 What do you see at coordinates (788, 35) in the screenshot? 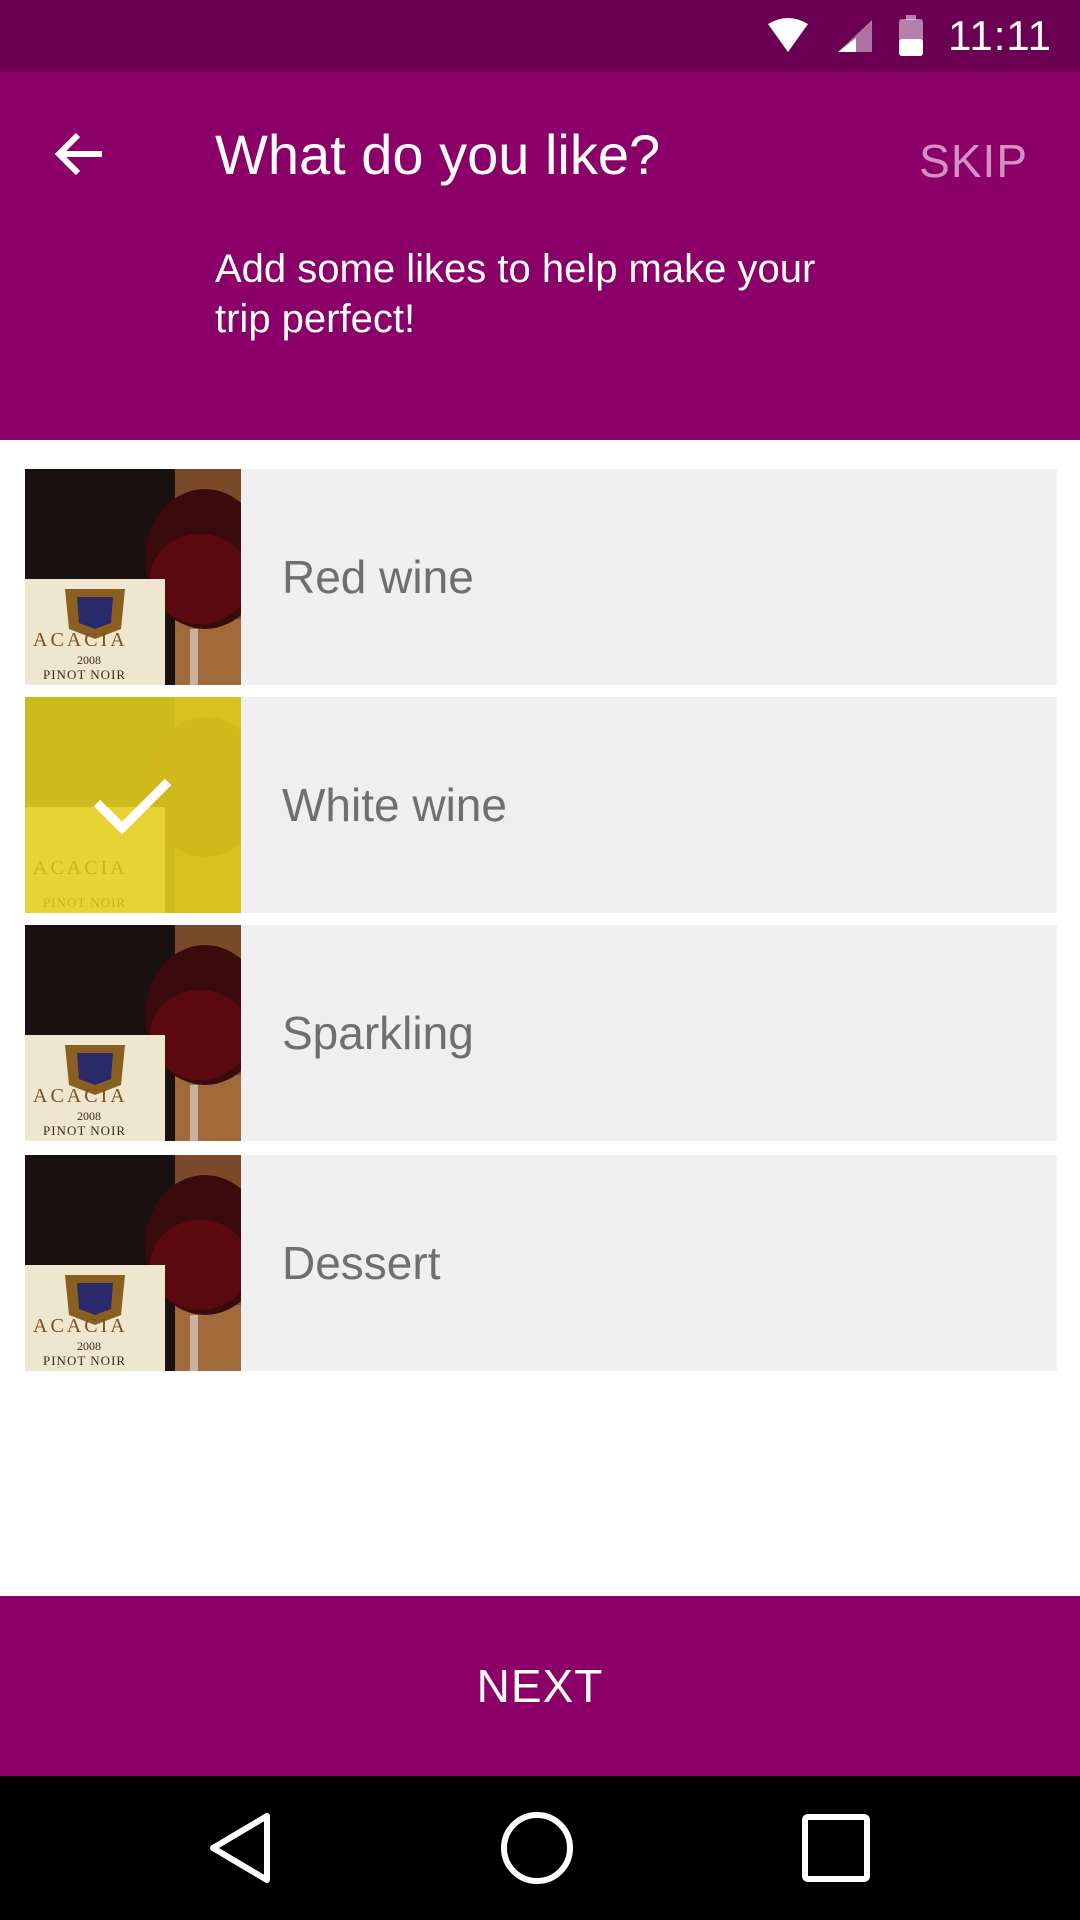
I see `wifi-icon` at bounding box center [788, 35].